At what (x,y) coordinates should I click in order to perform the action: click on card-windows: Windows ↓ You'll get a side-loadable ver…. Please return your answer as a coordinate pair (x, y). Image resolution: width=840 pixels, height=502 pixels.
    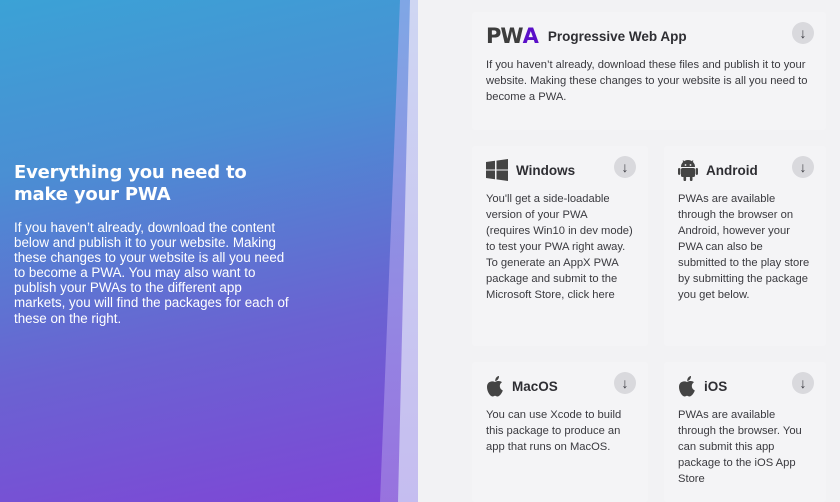
    Looking at the image, I should click on (560, 246).